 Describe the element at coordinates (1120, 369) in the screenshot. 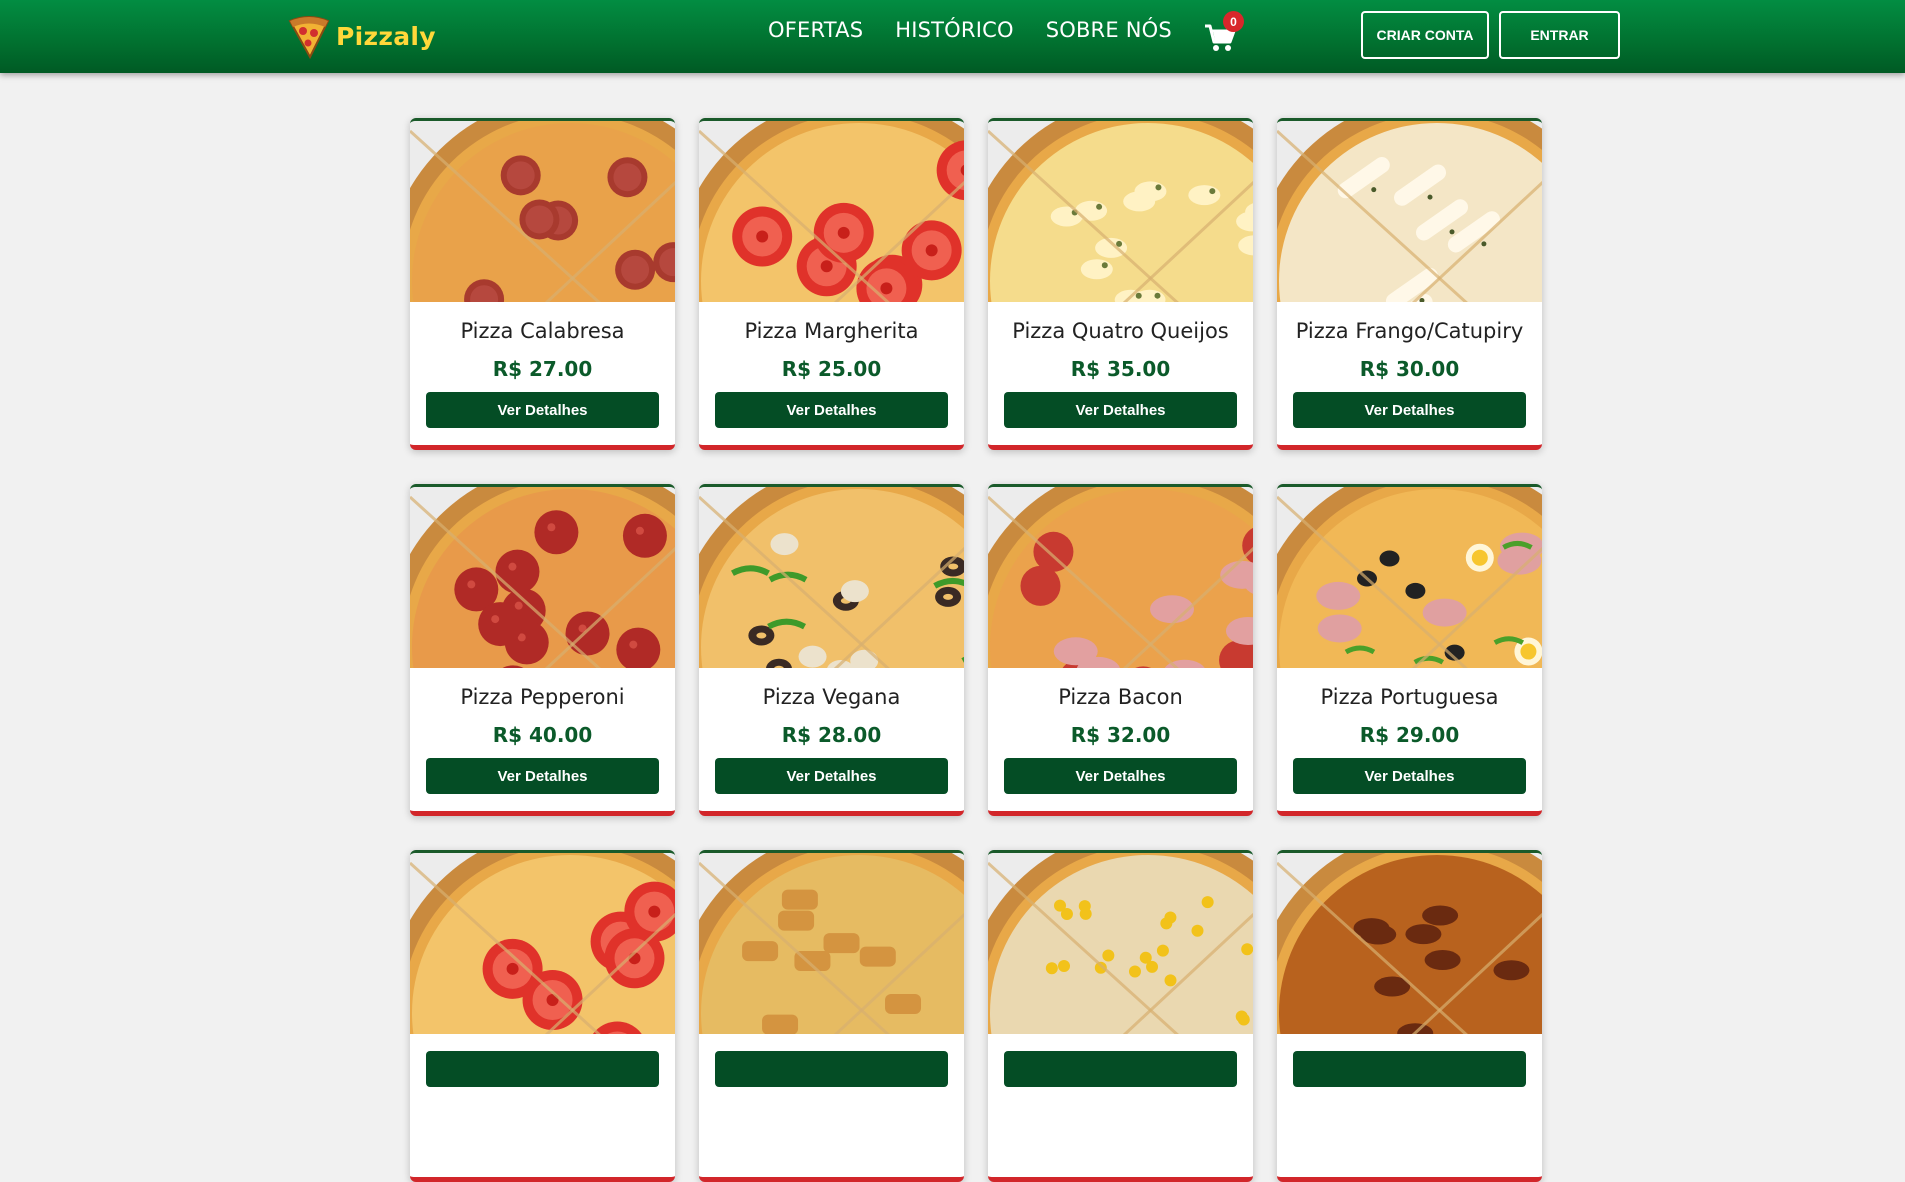

I see `product-price: R$ 35.00` at that location.